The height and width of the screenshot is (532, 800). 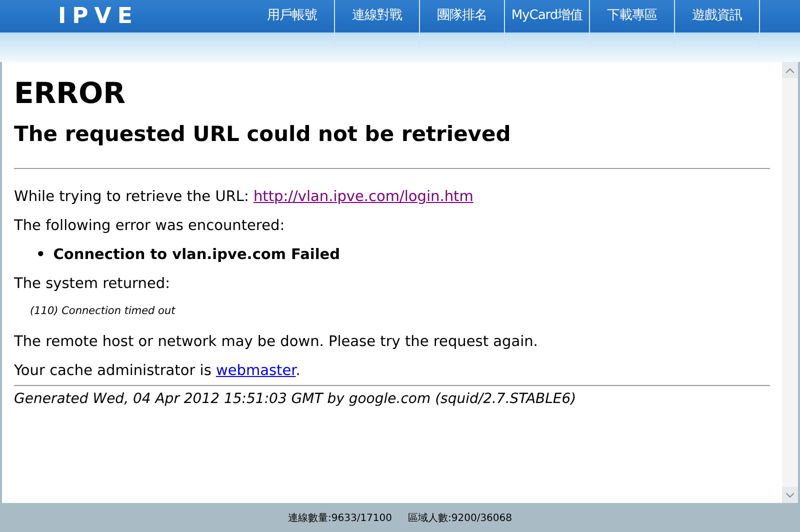 What do you see at coordinates (790, 70) in the screenshot?
I see `scroll-up-icon` at bounding box center [790, 70].